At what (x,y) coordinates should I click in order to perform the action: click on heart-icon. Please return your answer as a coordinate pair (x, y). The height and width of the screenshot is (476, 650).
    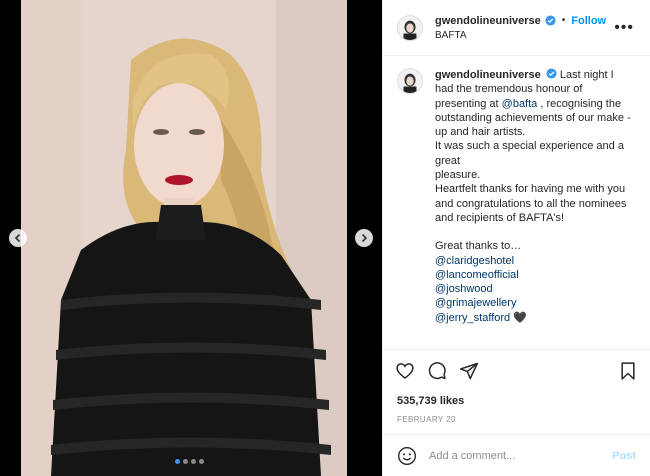
    Looking at the image, I should click on (405, 371).